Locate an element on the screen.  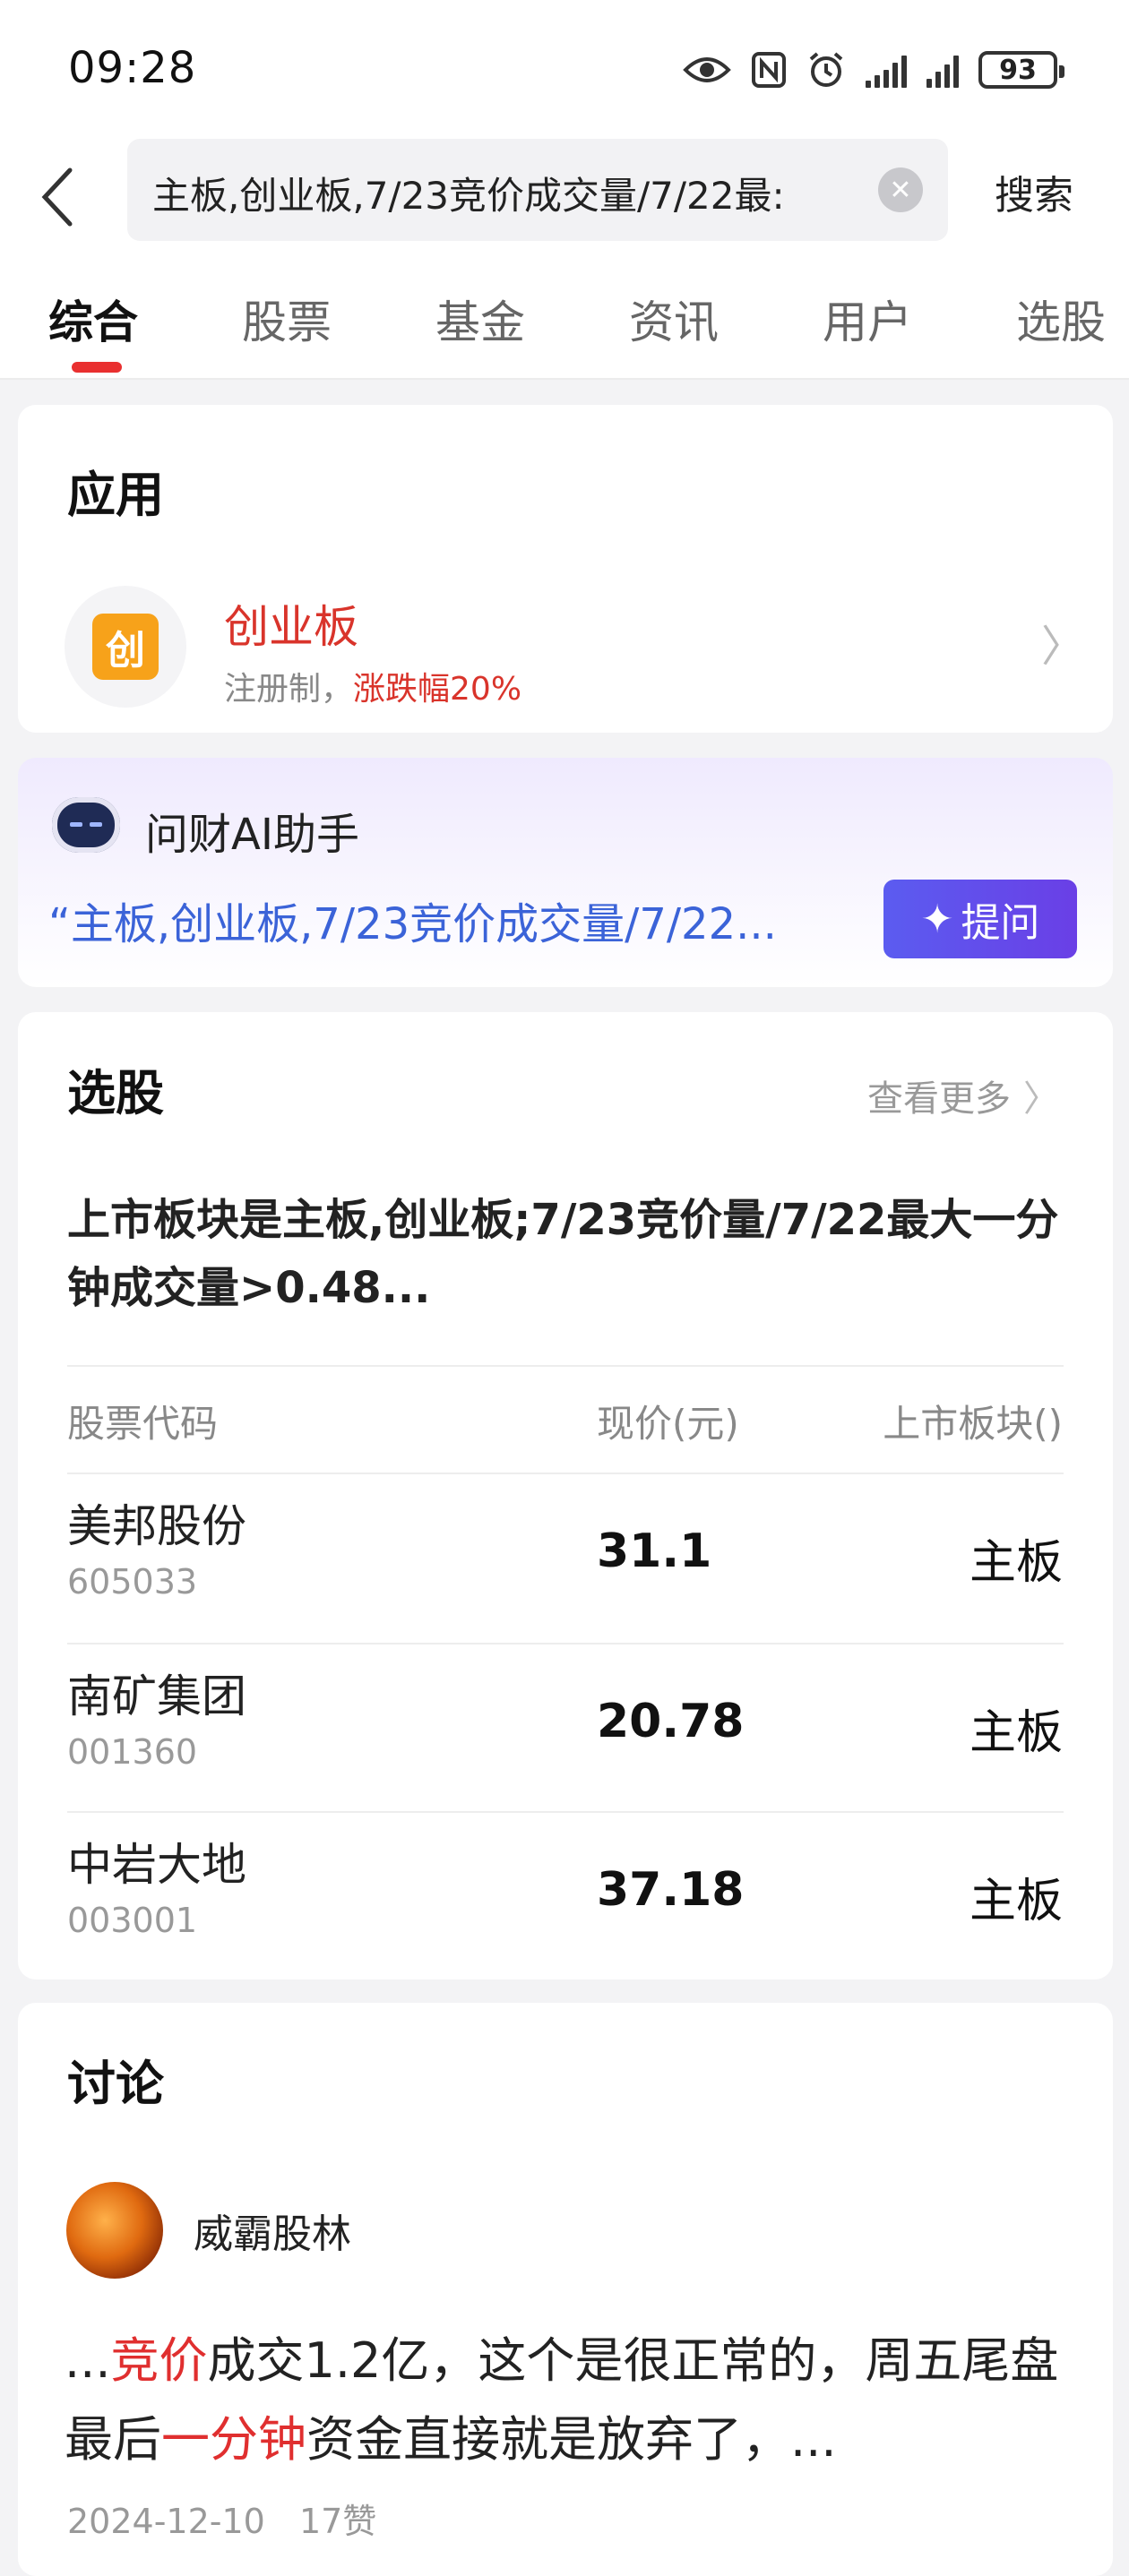
app-item: 创 is located at coordinates (126, 647).